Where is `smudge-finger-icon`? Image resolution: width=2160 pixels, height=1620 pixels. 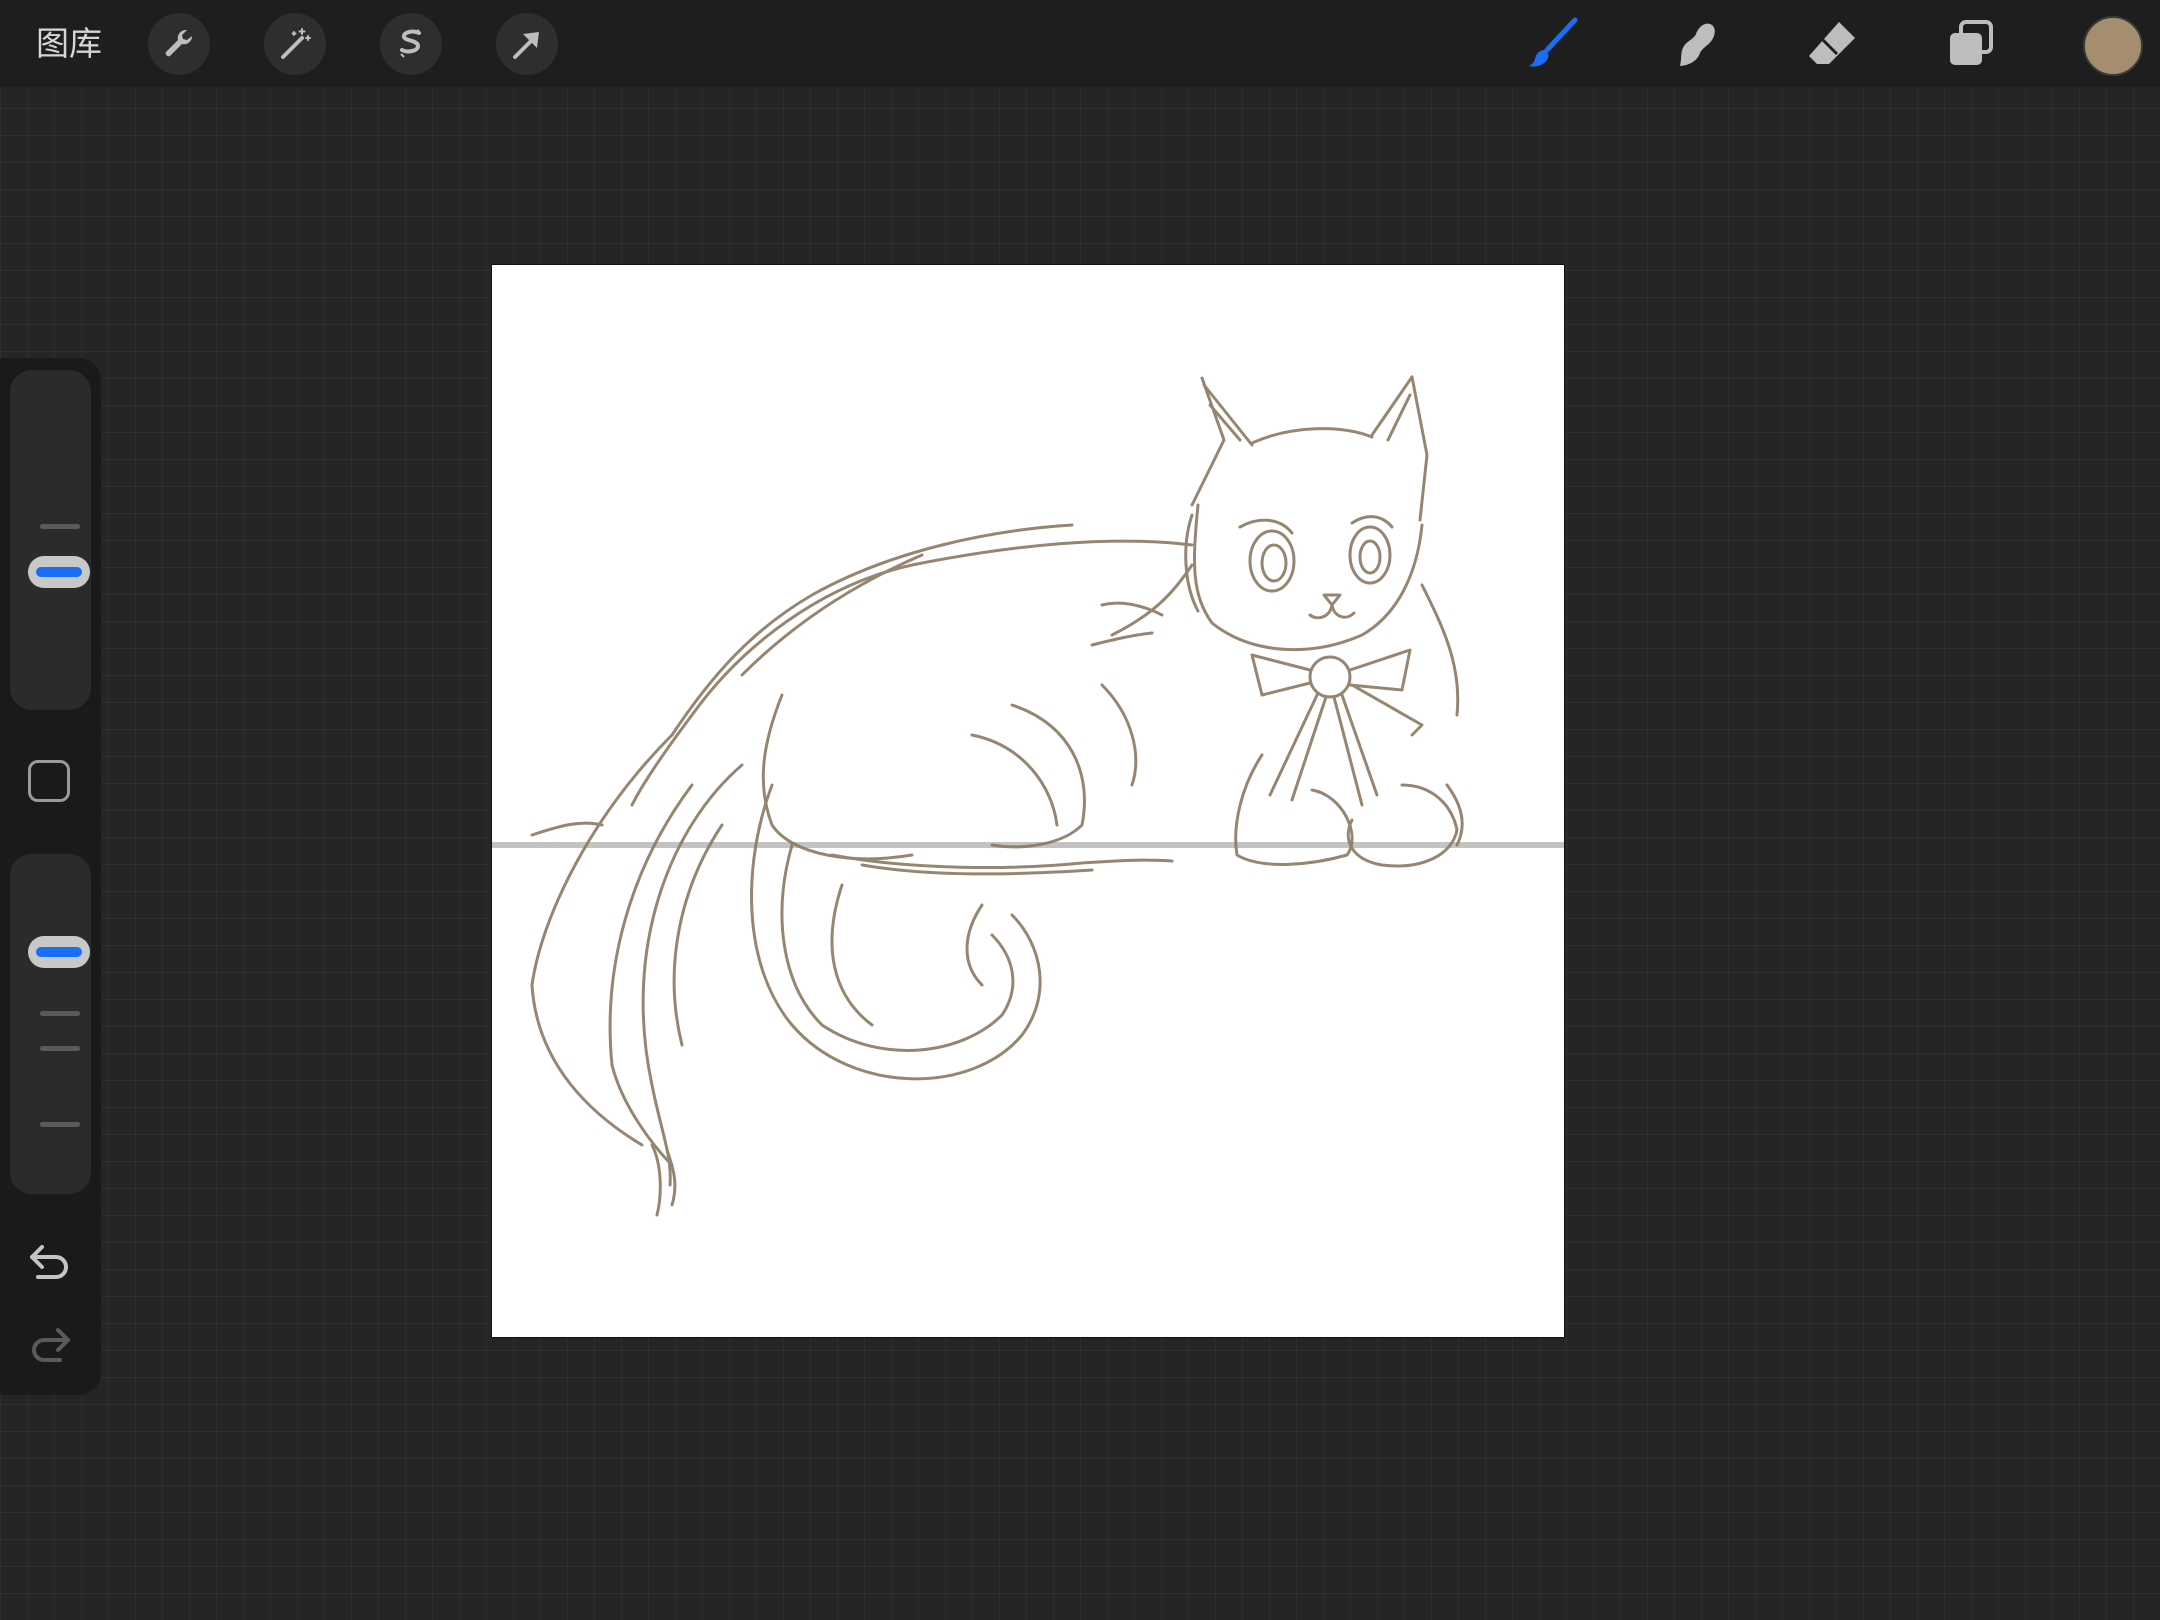
smudge-finger-icon is located at coordinates (1697, 44).